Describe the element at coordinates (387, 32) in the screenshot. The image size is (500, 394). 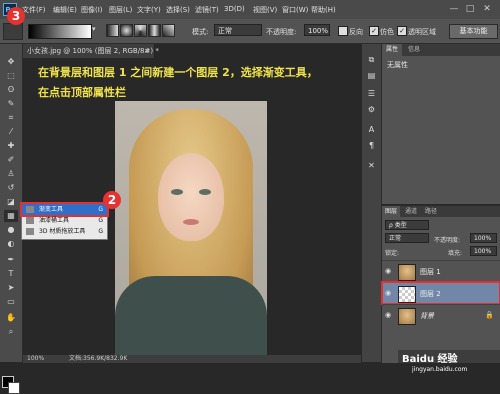
I see `dither-label: 仿色` at that location.